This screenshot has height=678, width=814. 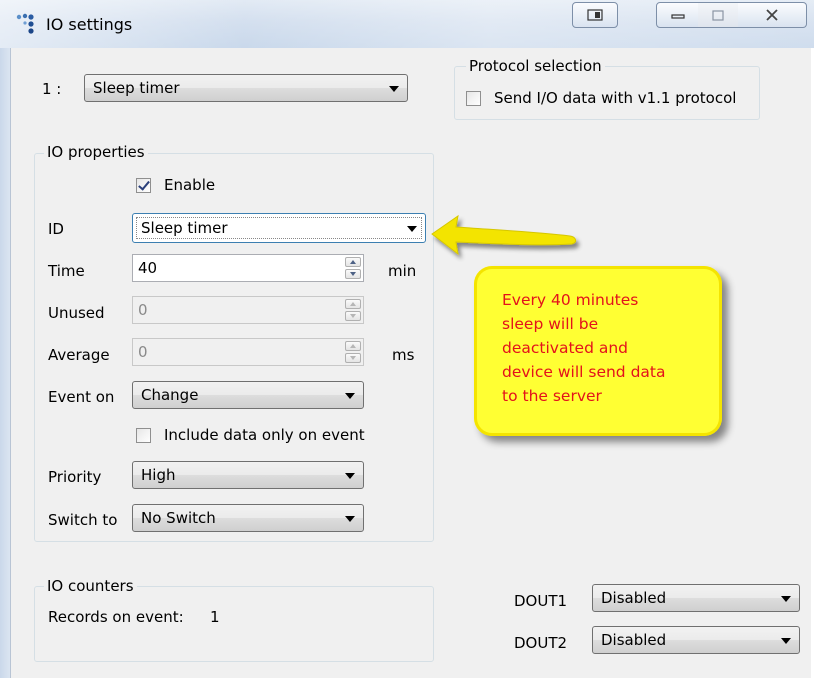 I want to click on average-spinner: 0, so click(x=248, y=352).